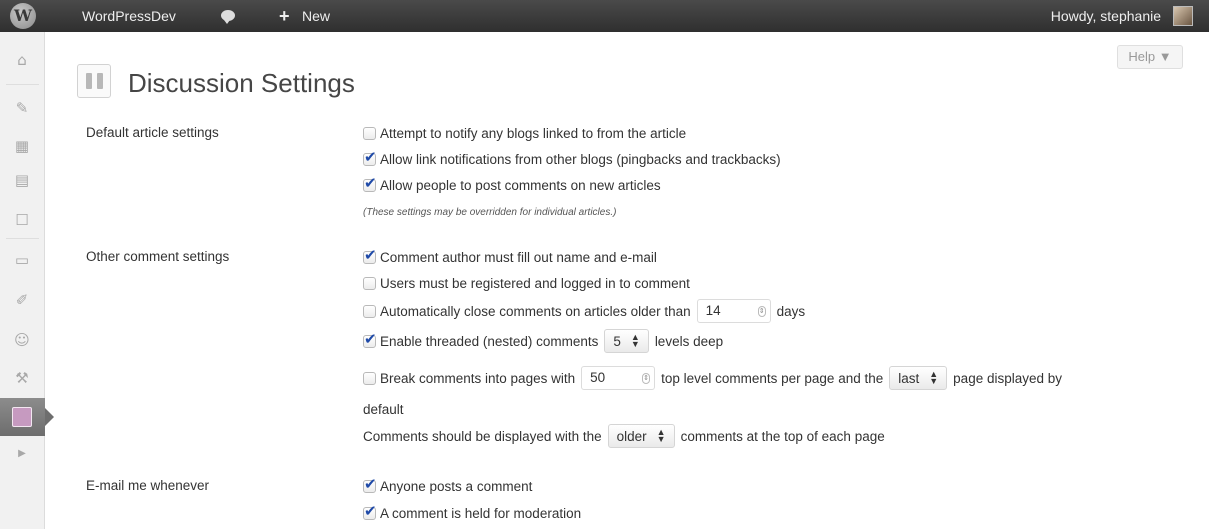 Image resolution: width=1209 pixels, height=529 pixels. What do you see at coordinates (94, 81) in the screenshot?
I see `settings-page-icon` at bounding box center [94, 81].